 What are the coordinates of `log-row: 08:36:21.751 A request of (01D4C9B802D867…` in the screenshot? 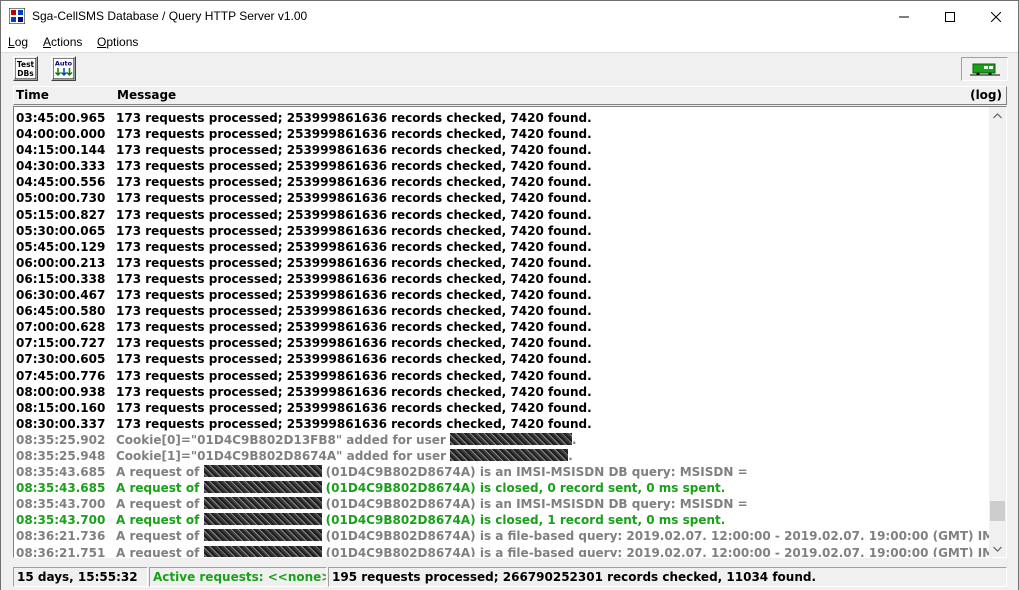 It's located at (510, 551).